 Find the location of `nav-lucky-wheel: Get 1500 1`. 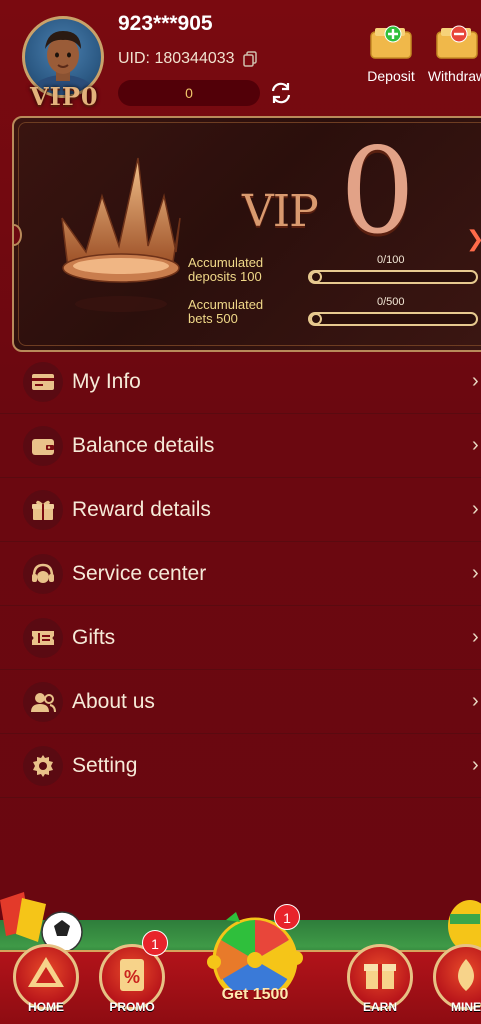

nav-lucky-wheel: Get 1500 1 is located at coordinates (255, 964).